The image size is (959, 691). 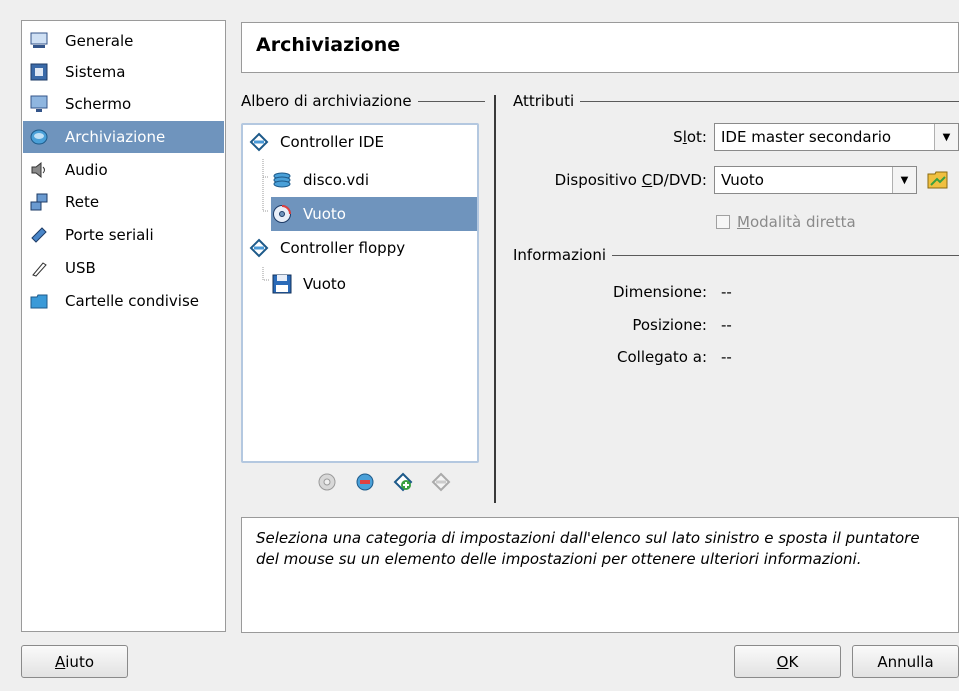 I want to click on attached-value: --, so click(x=726, y=357).